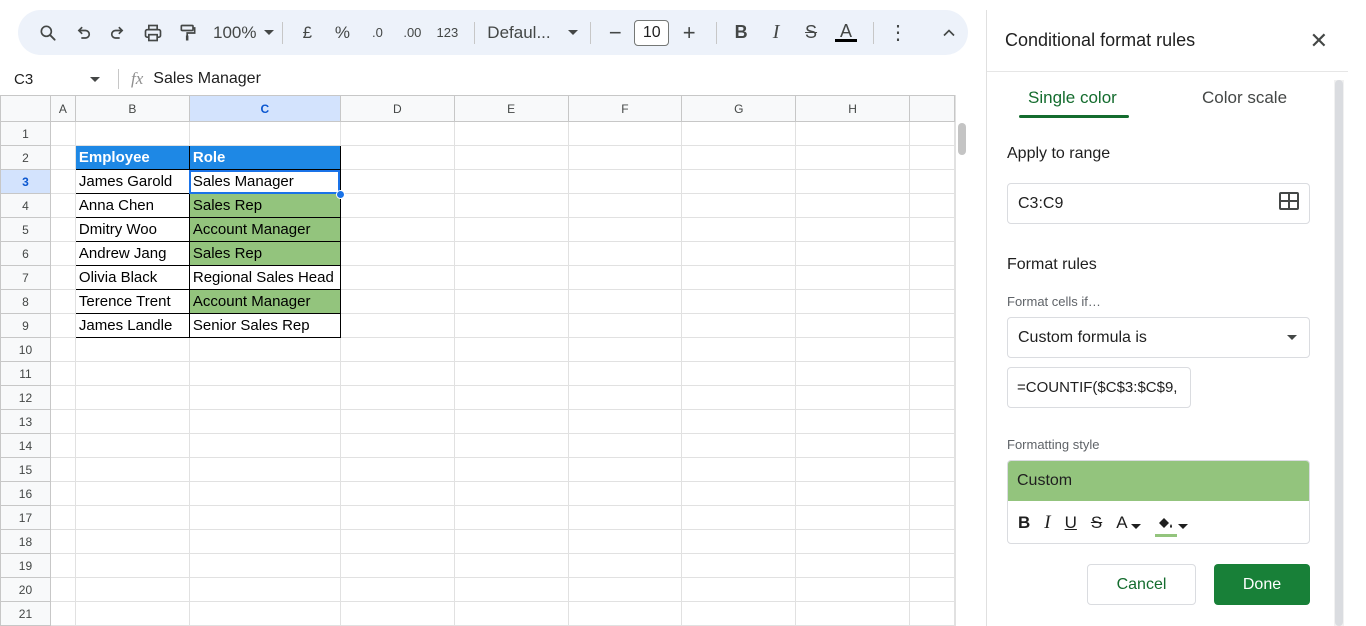  What do you see at coordinates (264, 157) in the screenshot?
I see `header-cell: Role` at bounding box center [264, 157].